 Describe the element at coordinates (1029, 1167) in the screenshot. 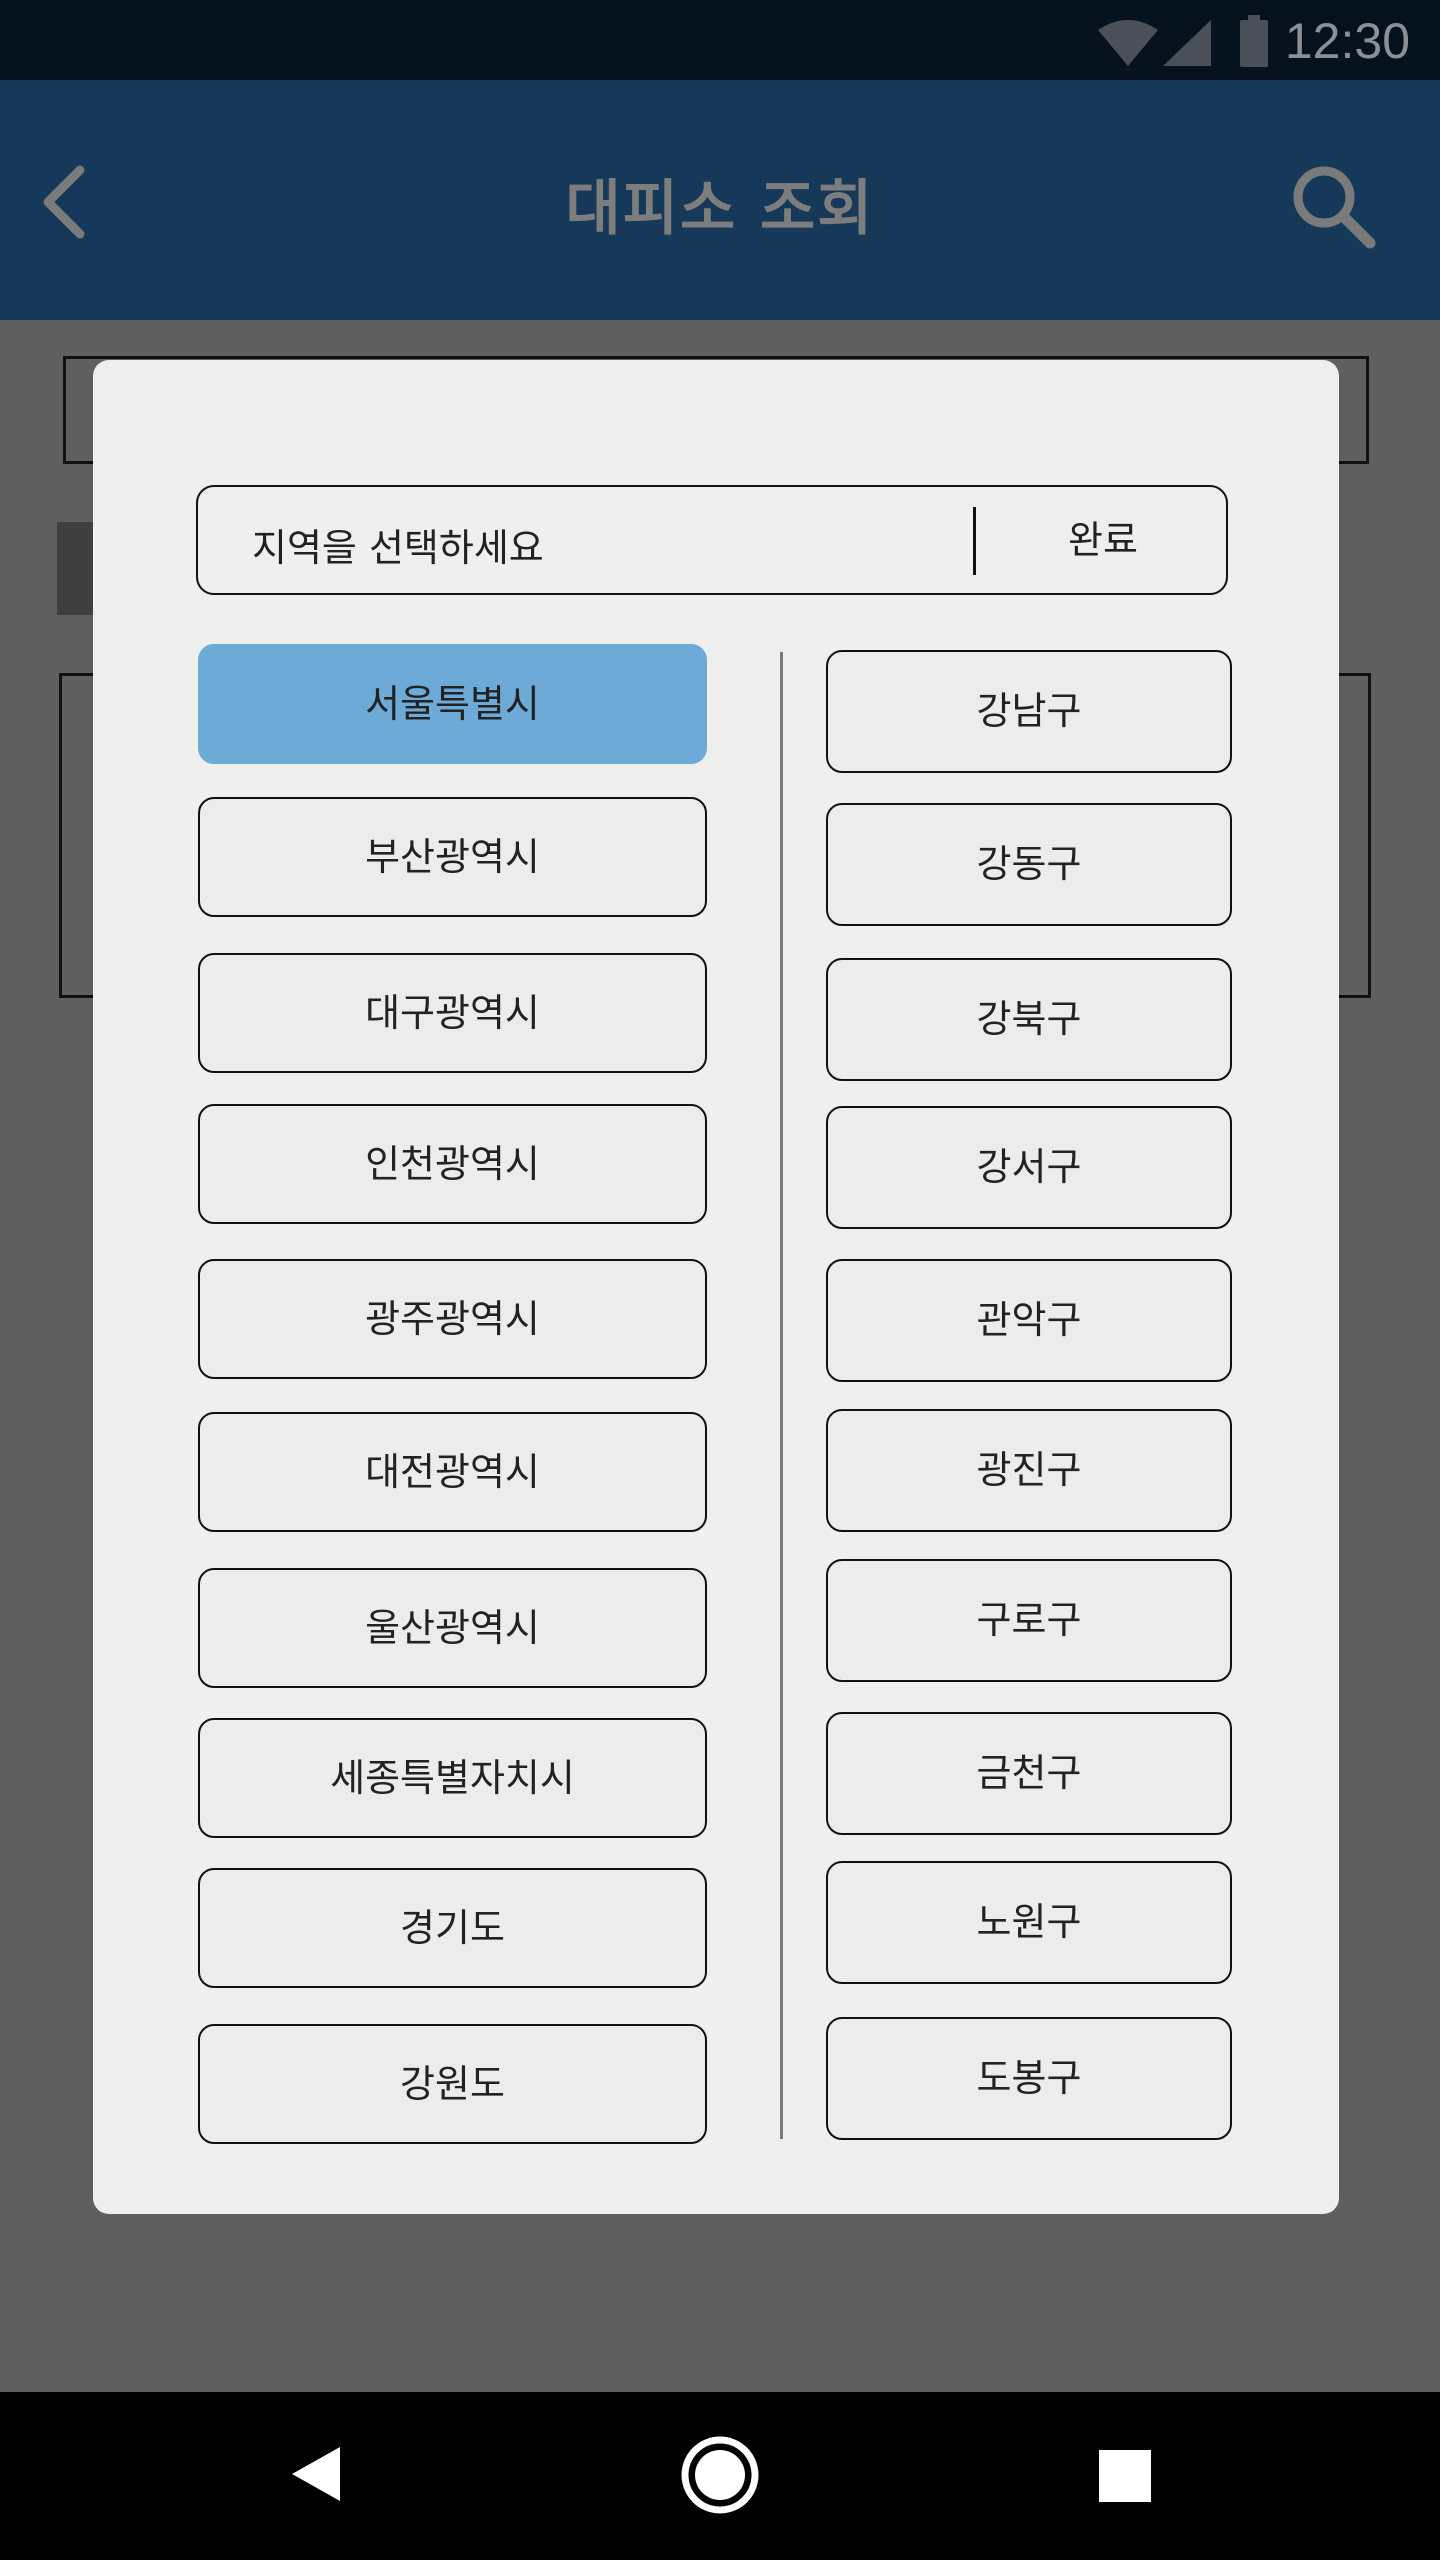

I see `district-option: 강서구` at that location.